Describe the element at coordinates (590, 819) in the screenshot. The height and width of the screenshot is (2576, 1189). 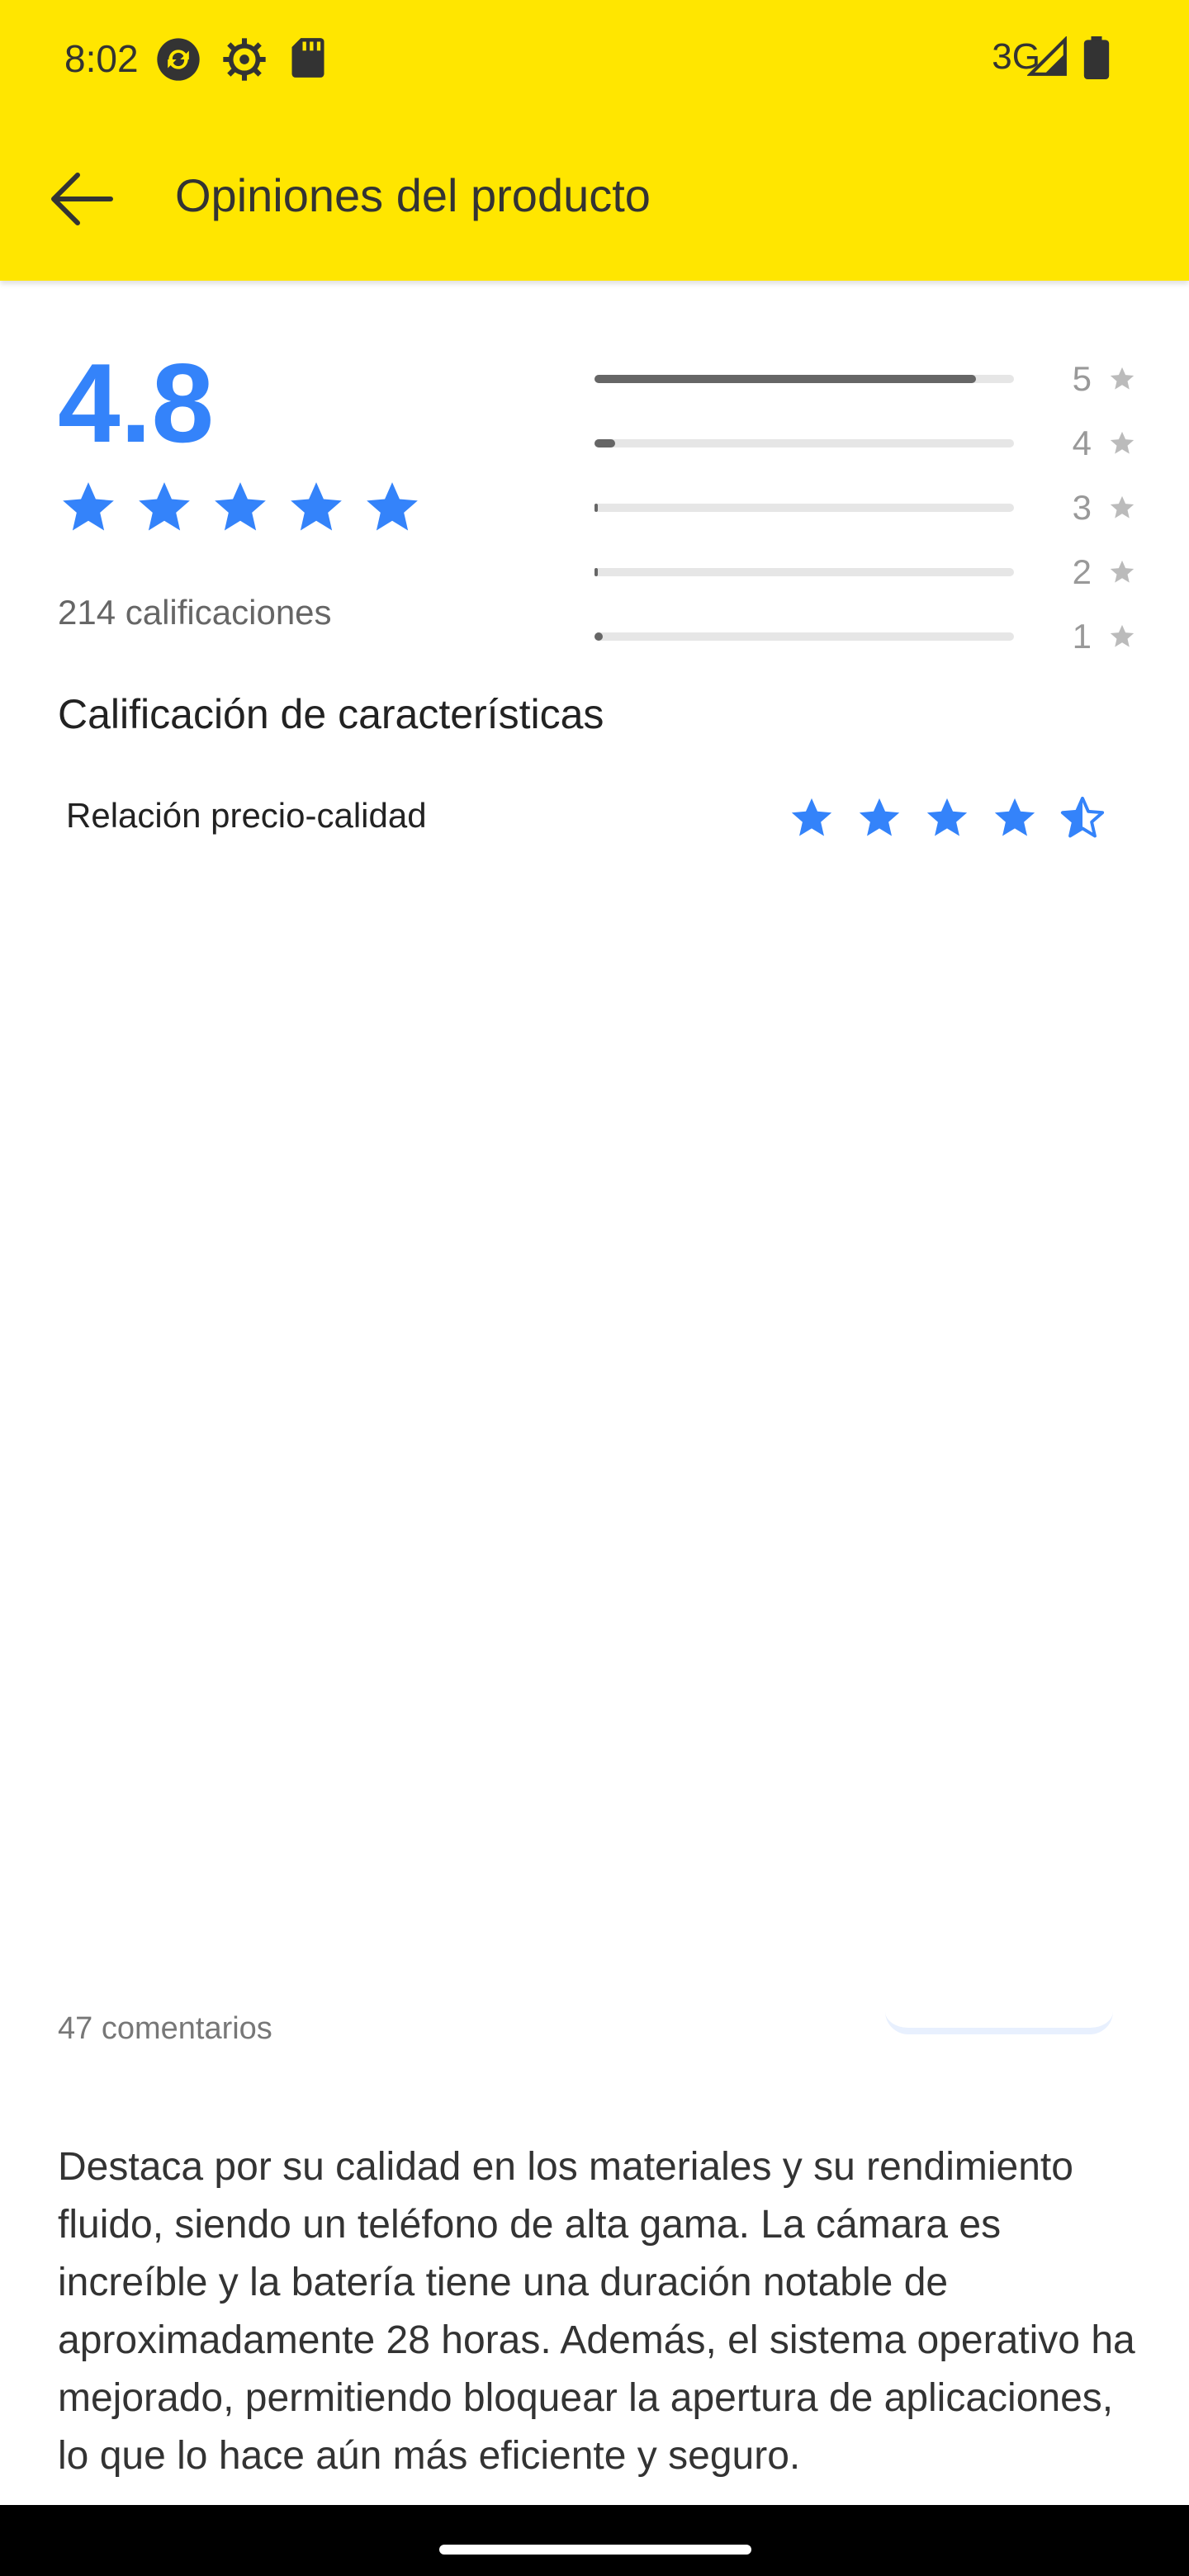
I see `feature-row: Relación precio-calidad` at that location.